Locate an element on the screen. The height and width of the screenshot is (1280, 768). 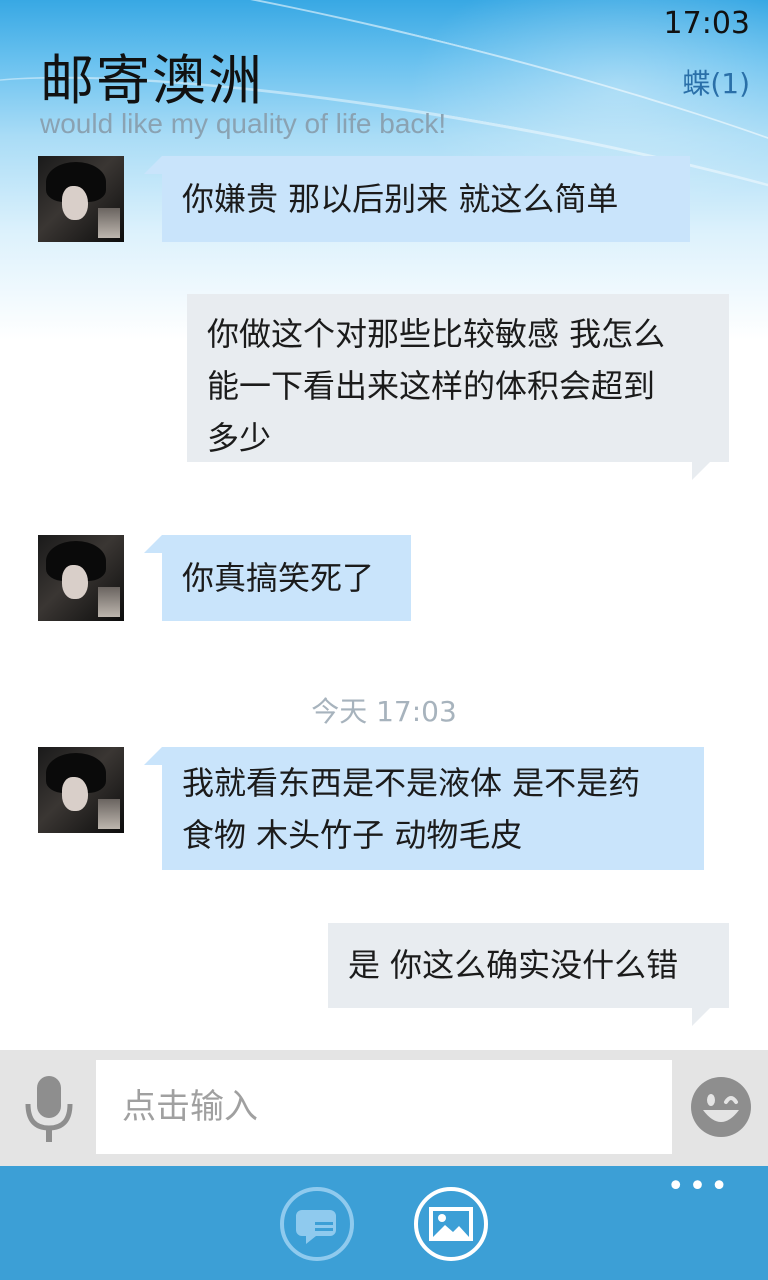
message-bubble-incoming: 你嫌贵 那以后别来 就这么简单 is located at coordinates (426, 199).